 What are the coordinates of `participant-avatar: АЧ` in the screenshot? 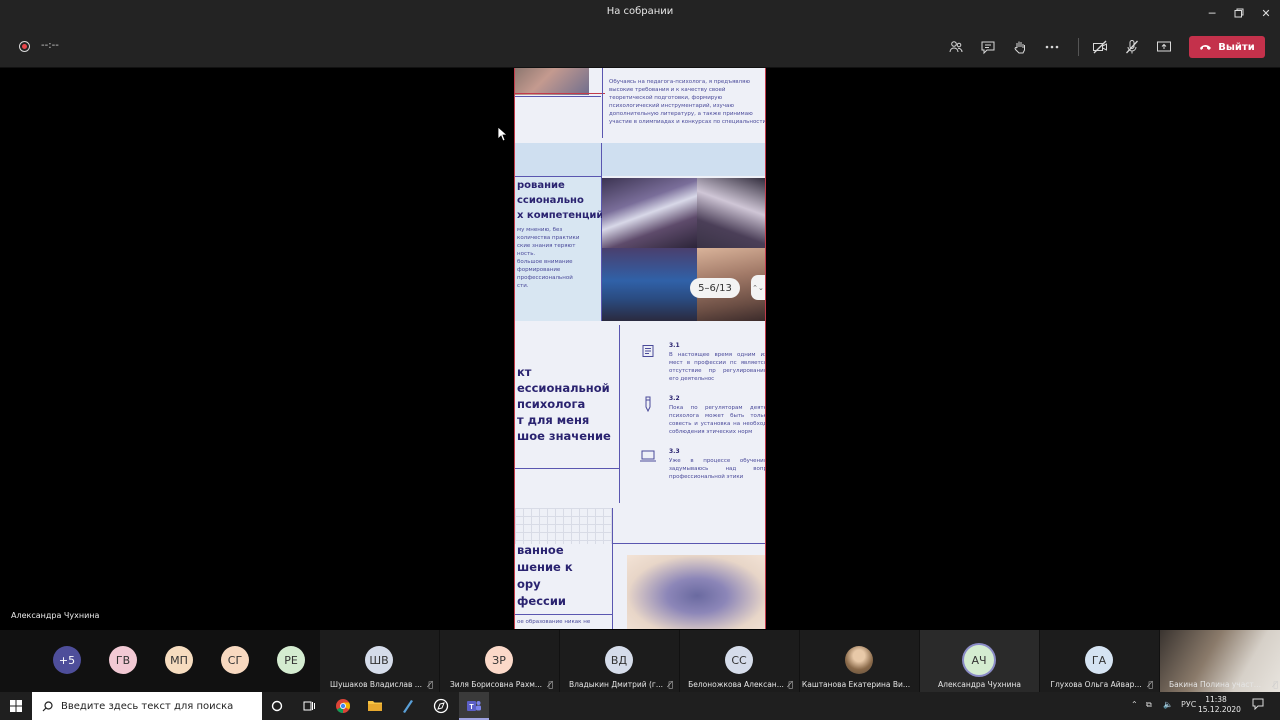 It's located at (979, 660).